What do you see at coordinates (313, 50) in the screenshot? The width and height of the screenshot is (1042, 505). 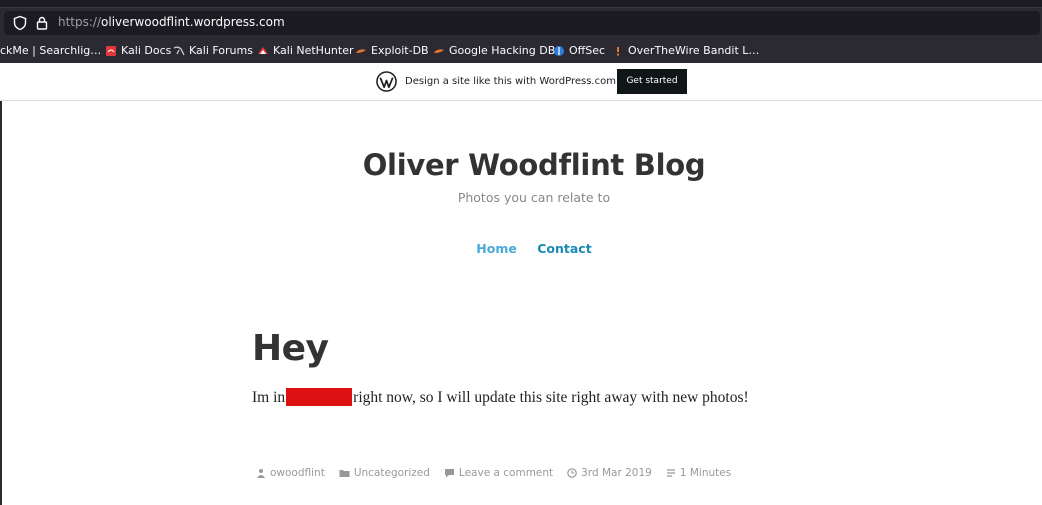 I see `bookmark-label: Kali NetHunter` at bounding box center [313, 50].